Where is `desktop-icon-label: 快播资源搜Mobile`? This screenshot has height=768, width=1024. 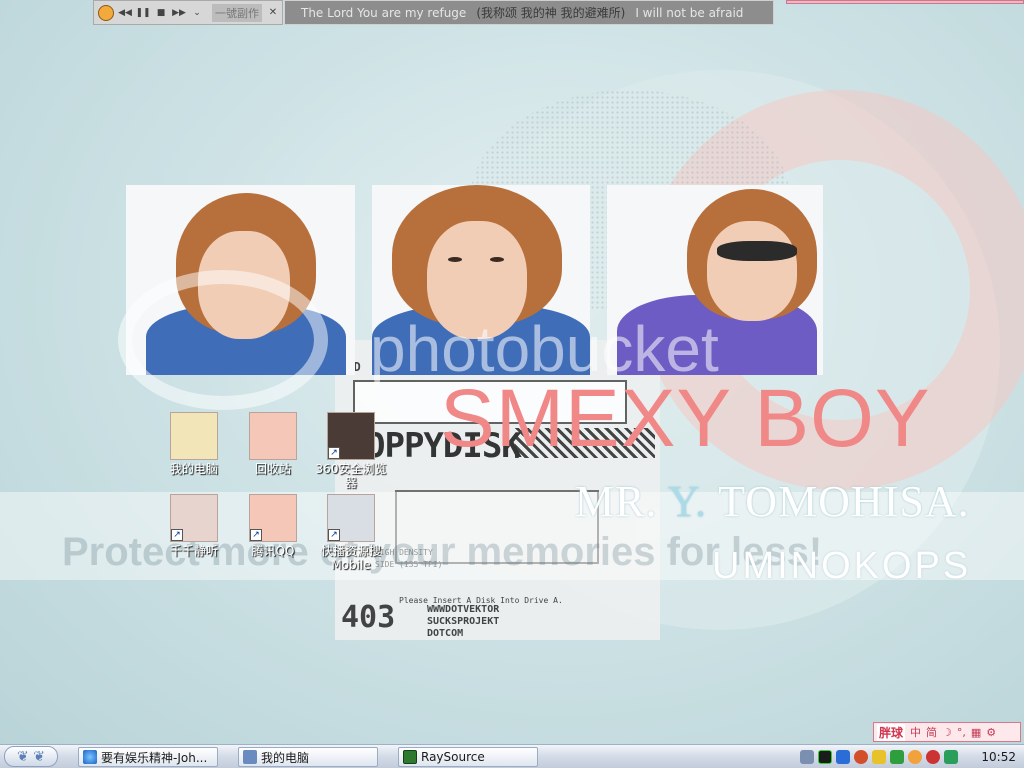
desktop-icon-label: 快播资源搜Mobile is located at coordinates (350, 558).